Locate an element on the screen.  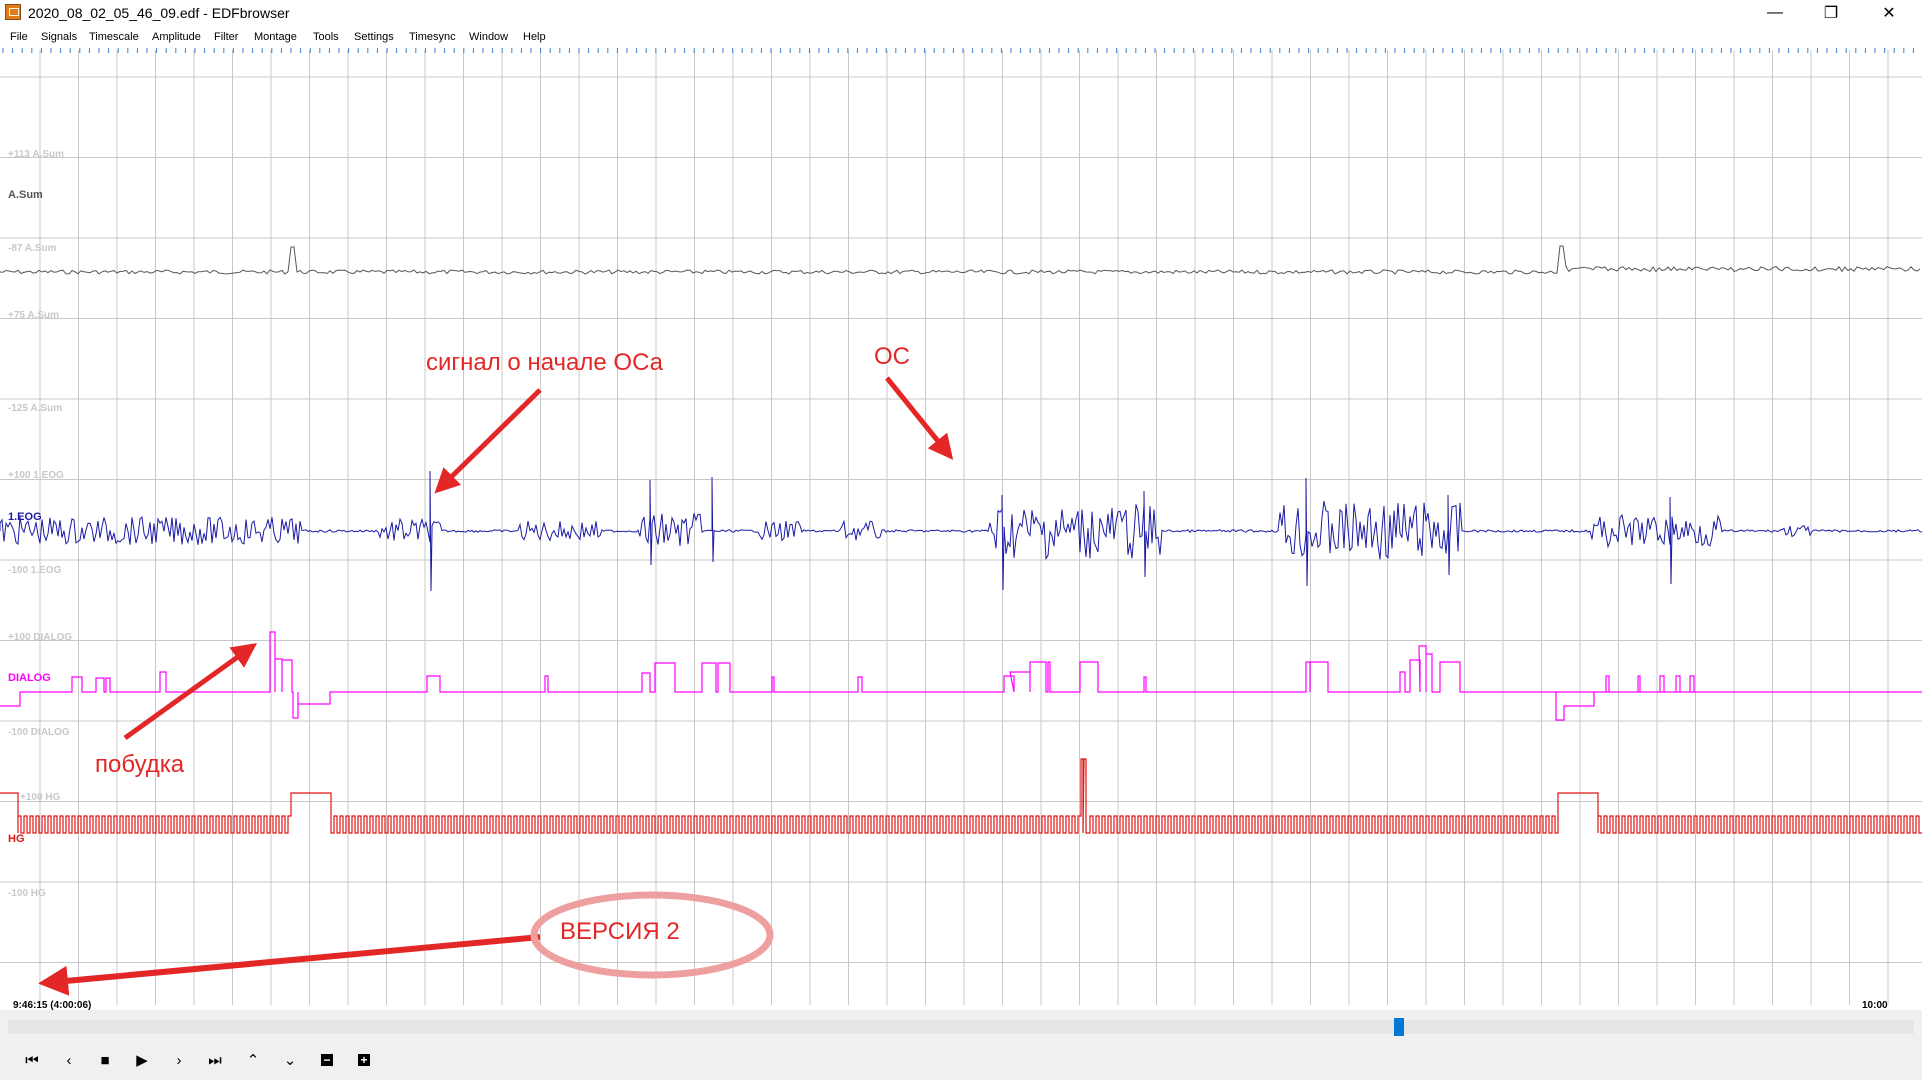
first-page-button: ⏮ is located at coordinates (32, 1060).